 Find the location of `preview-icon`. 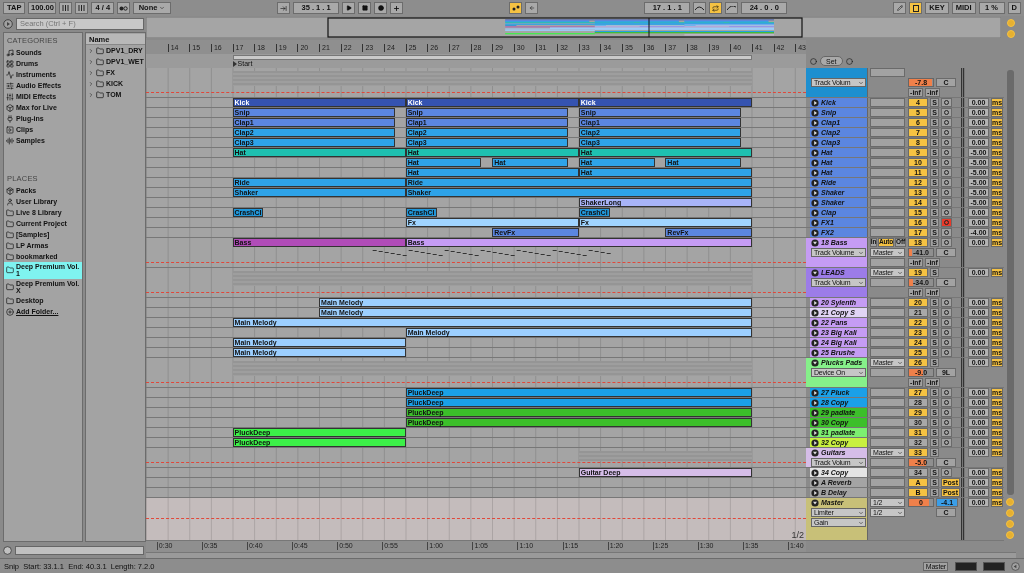

preview-icon is located at coordinates (7, 550).